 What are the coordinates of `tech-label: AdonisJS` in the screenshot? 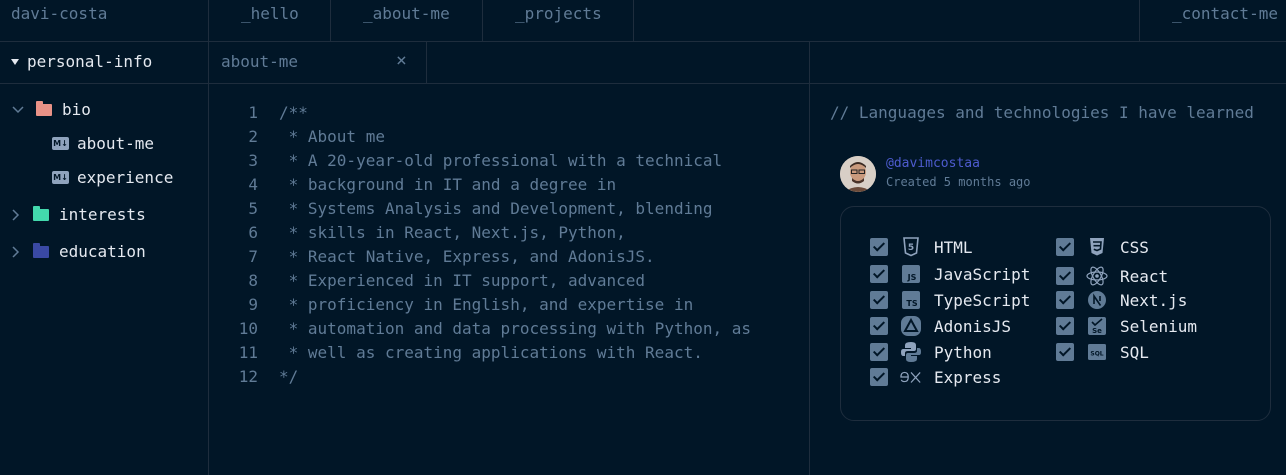 It's located at (973, 326).